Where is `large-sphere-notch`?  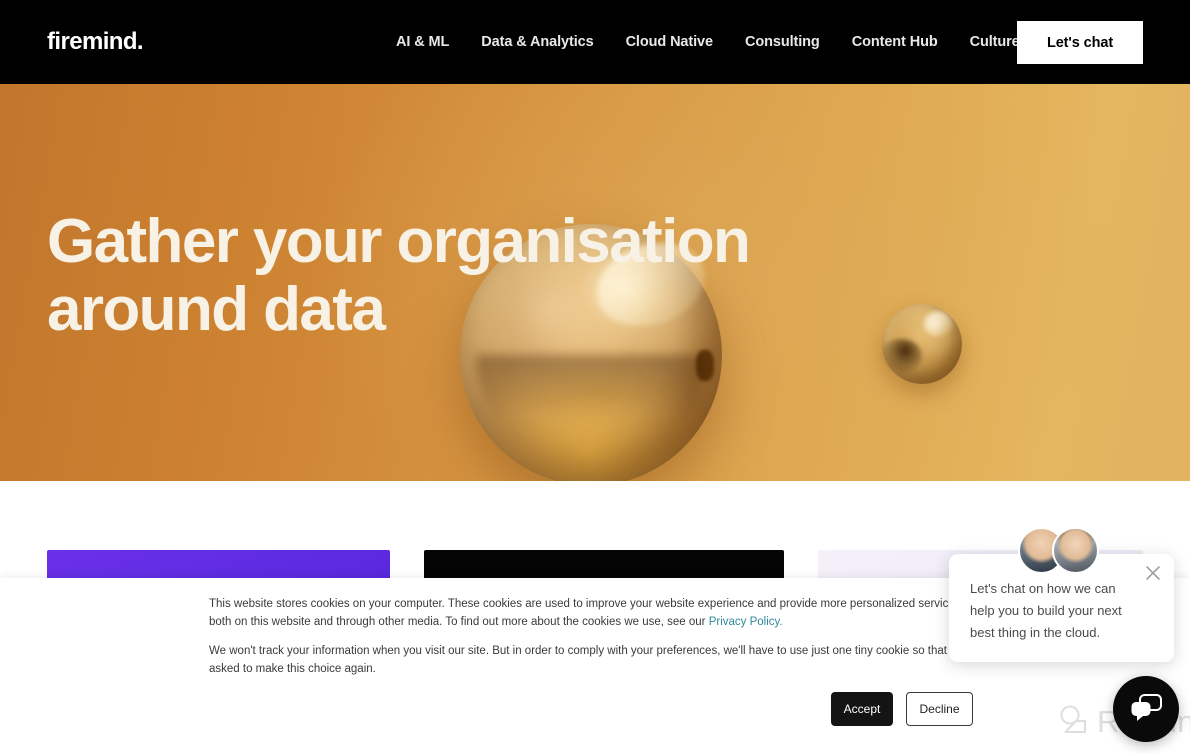
large-sphere-notch is located at coordinates (705, 365).